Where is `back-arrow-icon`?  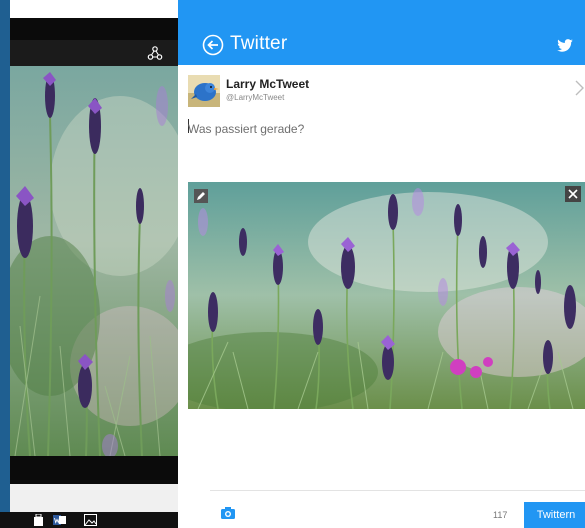 back-arrow-icon is located at coordinates (213, 45).